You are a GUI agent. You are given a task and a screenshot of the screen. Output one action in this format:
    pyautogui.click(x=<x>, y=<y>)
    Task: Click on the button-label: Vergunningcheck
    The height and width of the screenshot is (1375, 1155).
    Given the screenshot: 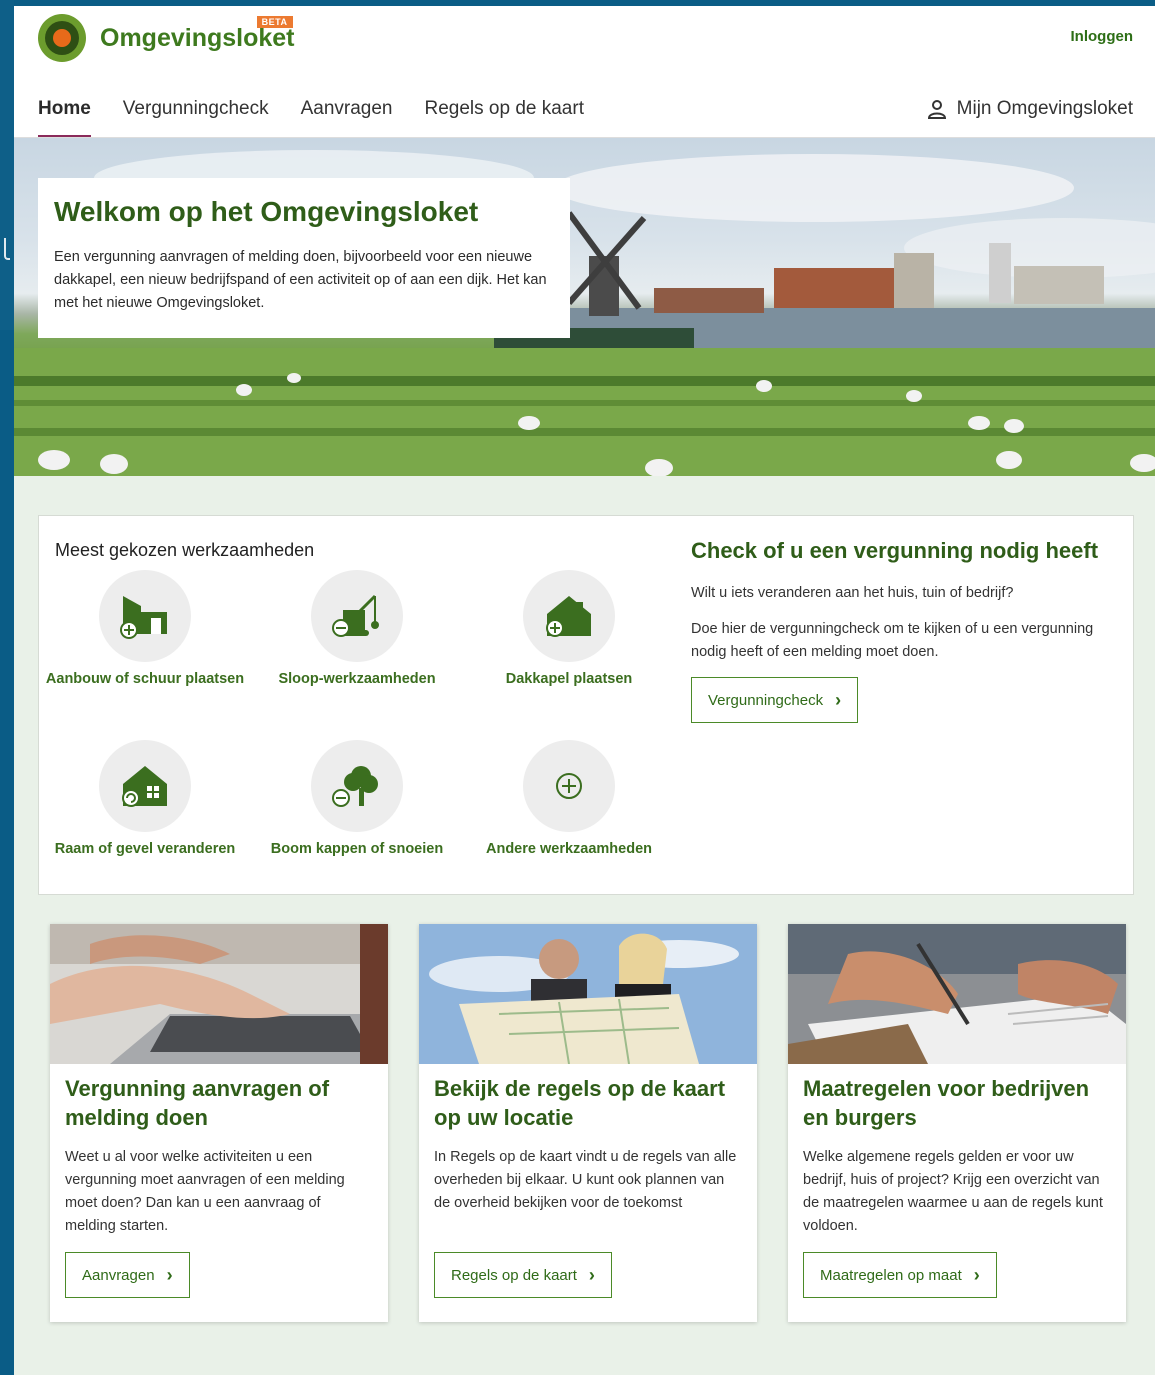 What is the action you would take?
    pyautogui.click(x=766, y=700)
    